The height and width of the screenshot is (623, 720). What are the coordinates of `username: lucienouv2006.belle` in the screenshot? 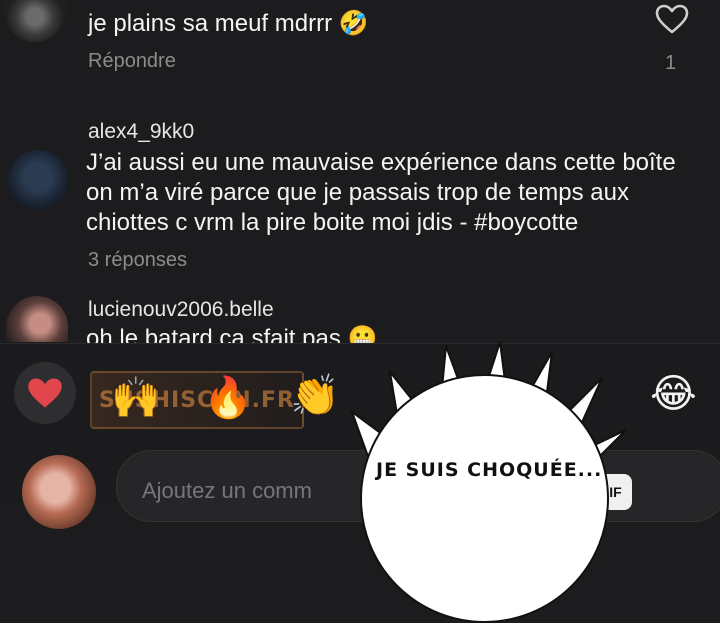 It's located at (181, 310).